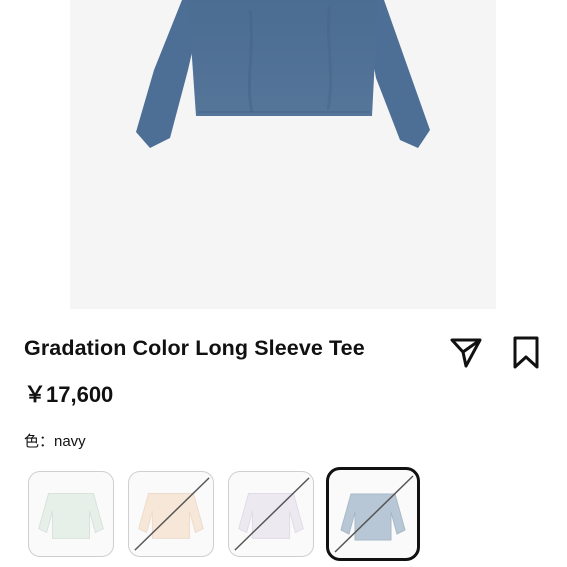 The image size is (567, 567). I want to click on color-label: 色：navy, so click(55, 441).